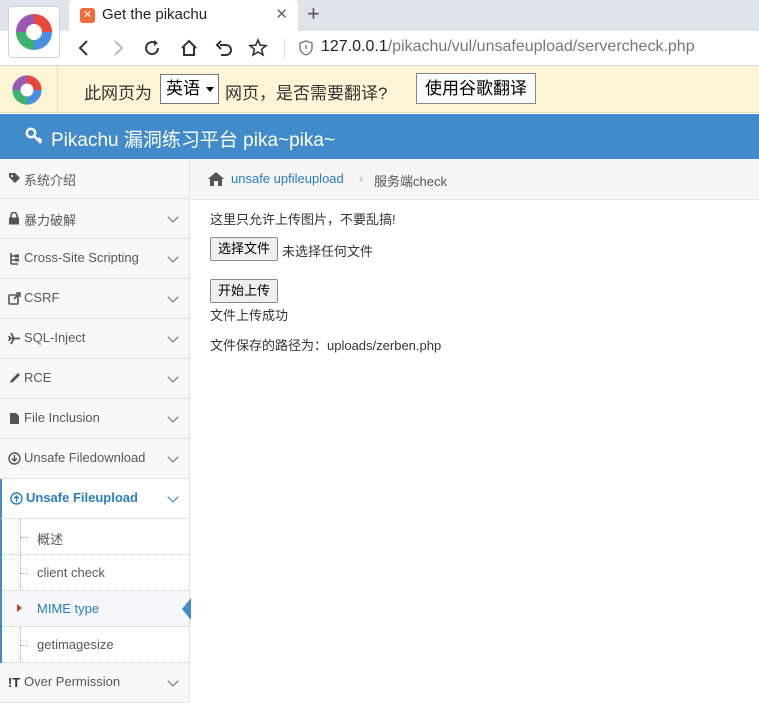 Image resolution: width=759 pixels, height=703 pixels. What do you see at coordinates (16, 498) in the screenshot?
I see `upload-icon` at bounding box center [16, 498].